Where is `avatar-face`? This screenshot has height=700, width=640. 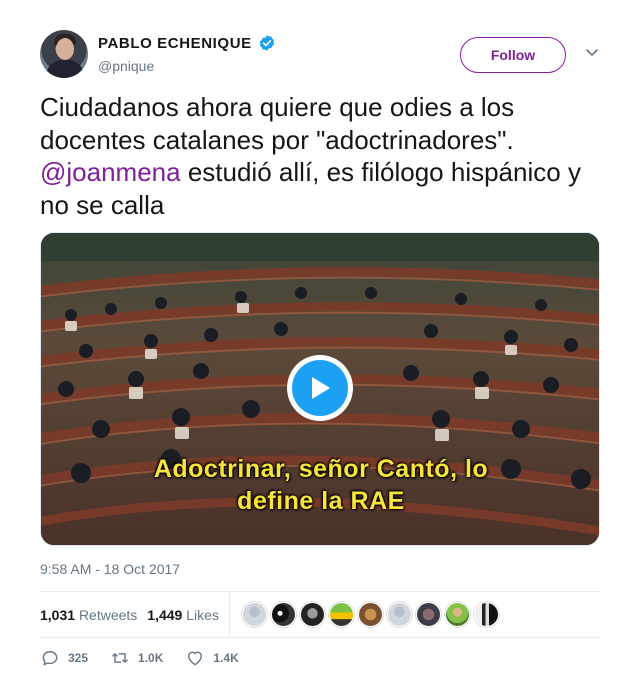
avatar-face is located at coordinates (65, 49).